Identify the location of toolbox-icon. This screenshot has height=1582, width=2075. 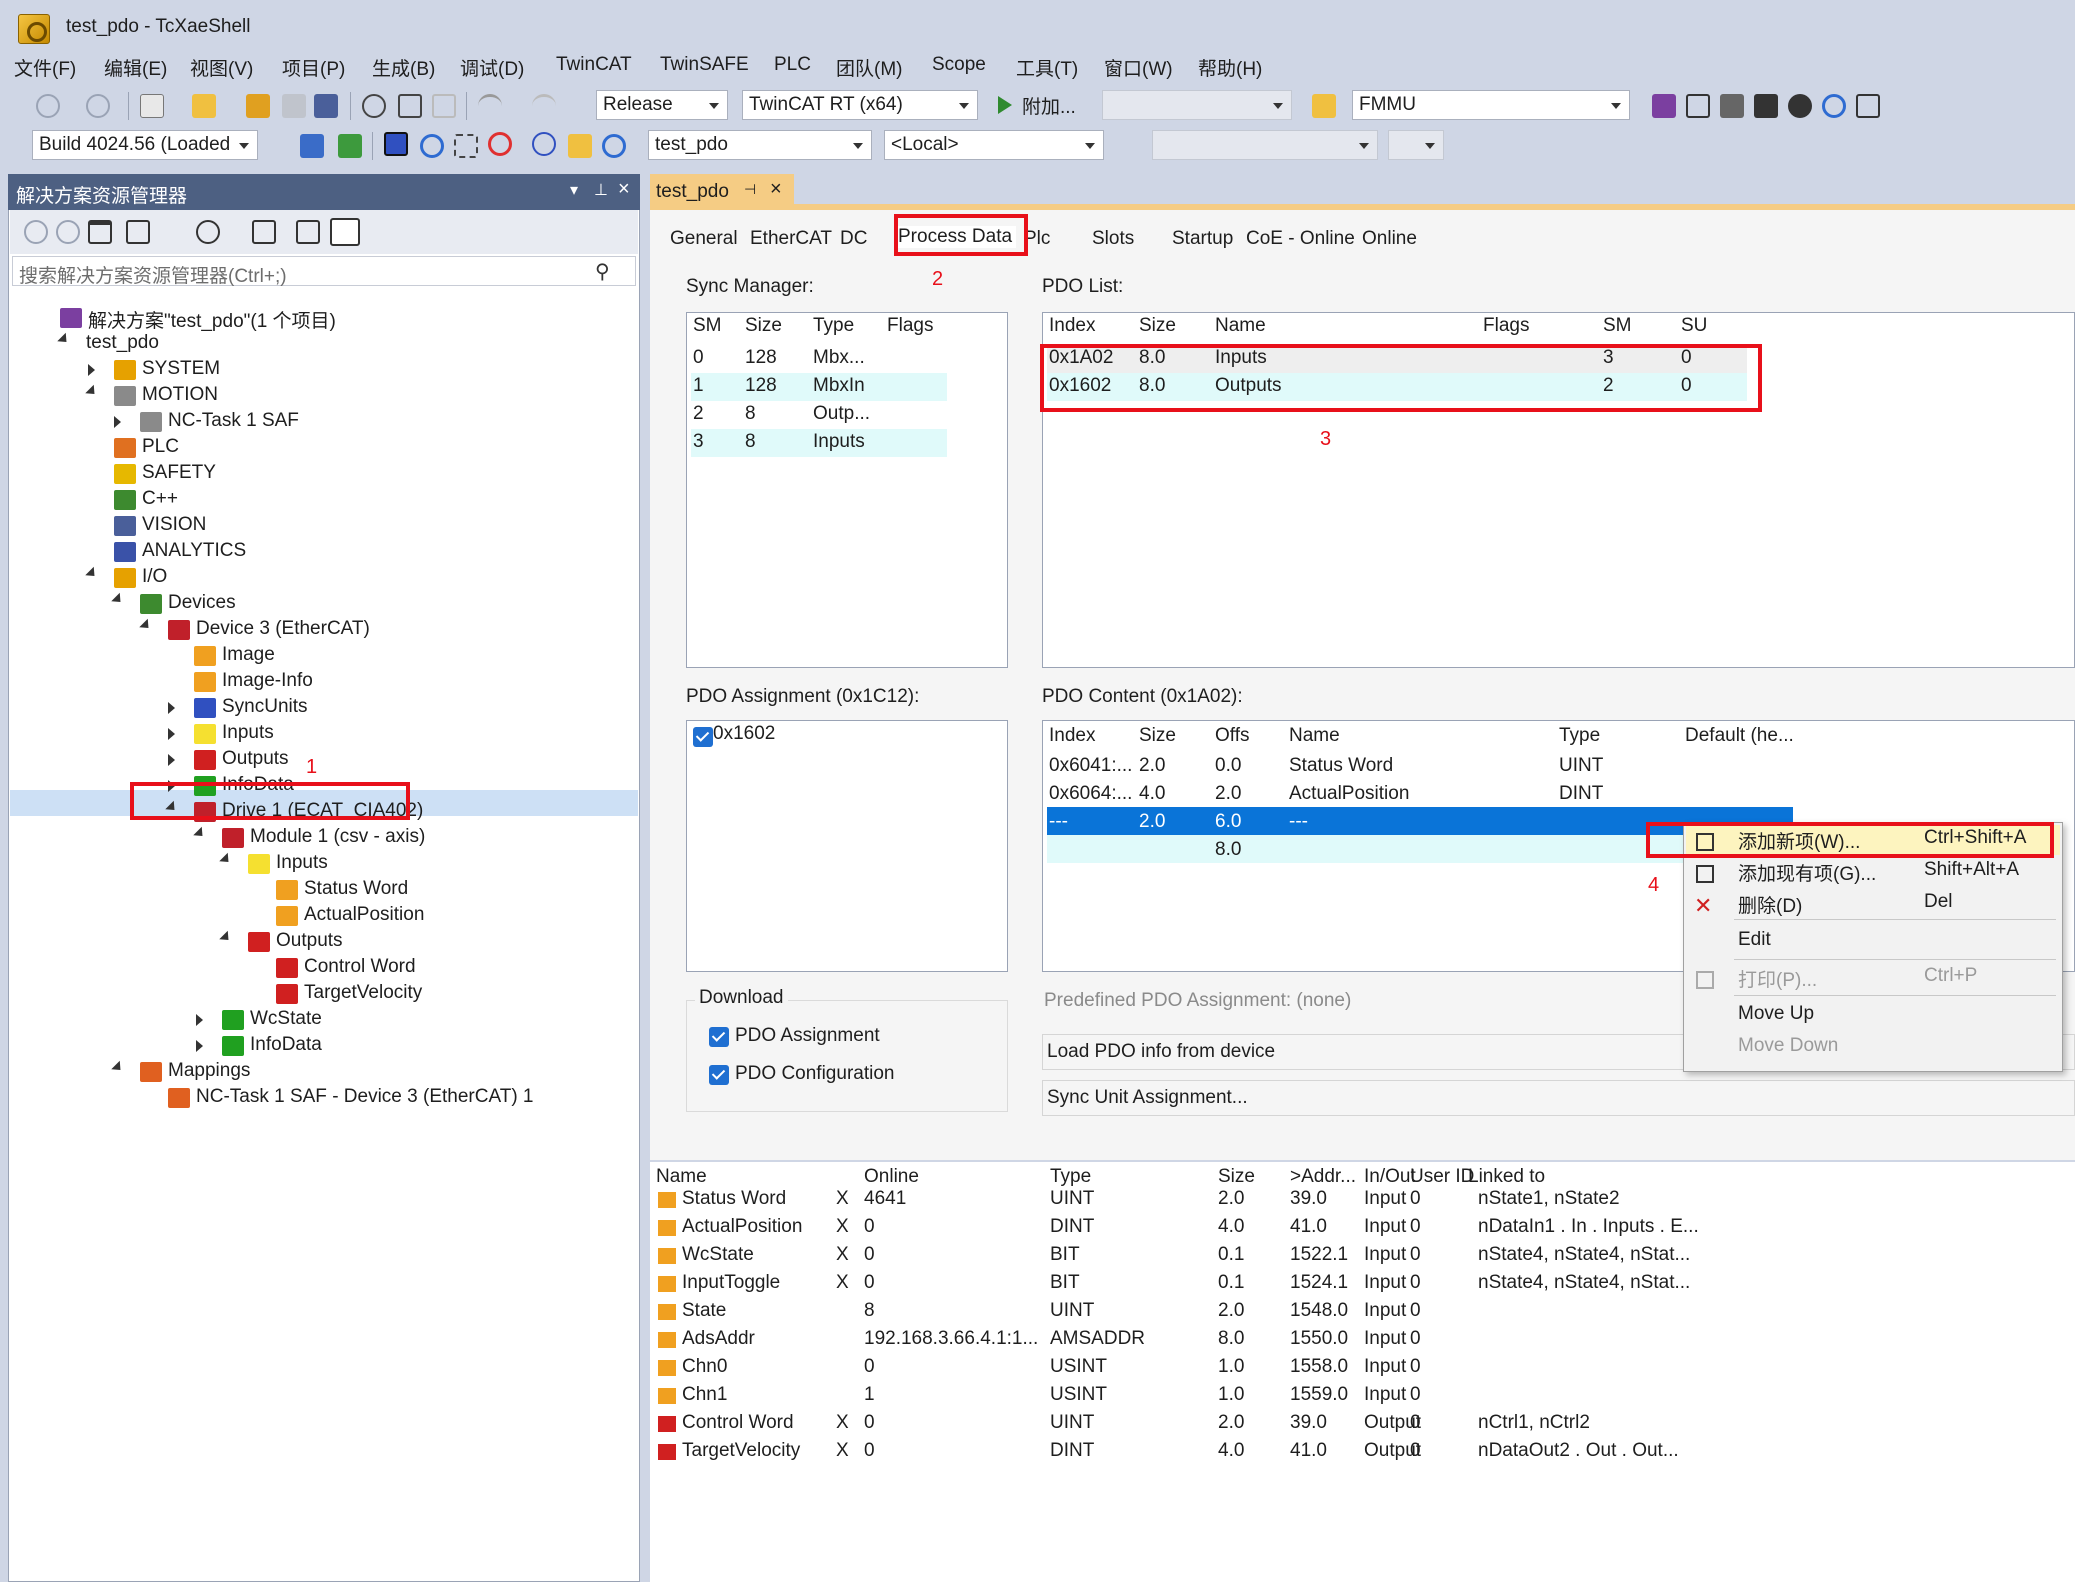
(1766, 106).